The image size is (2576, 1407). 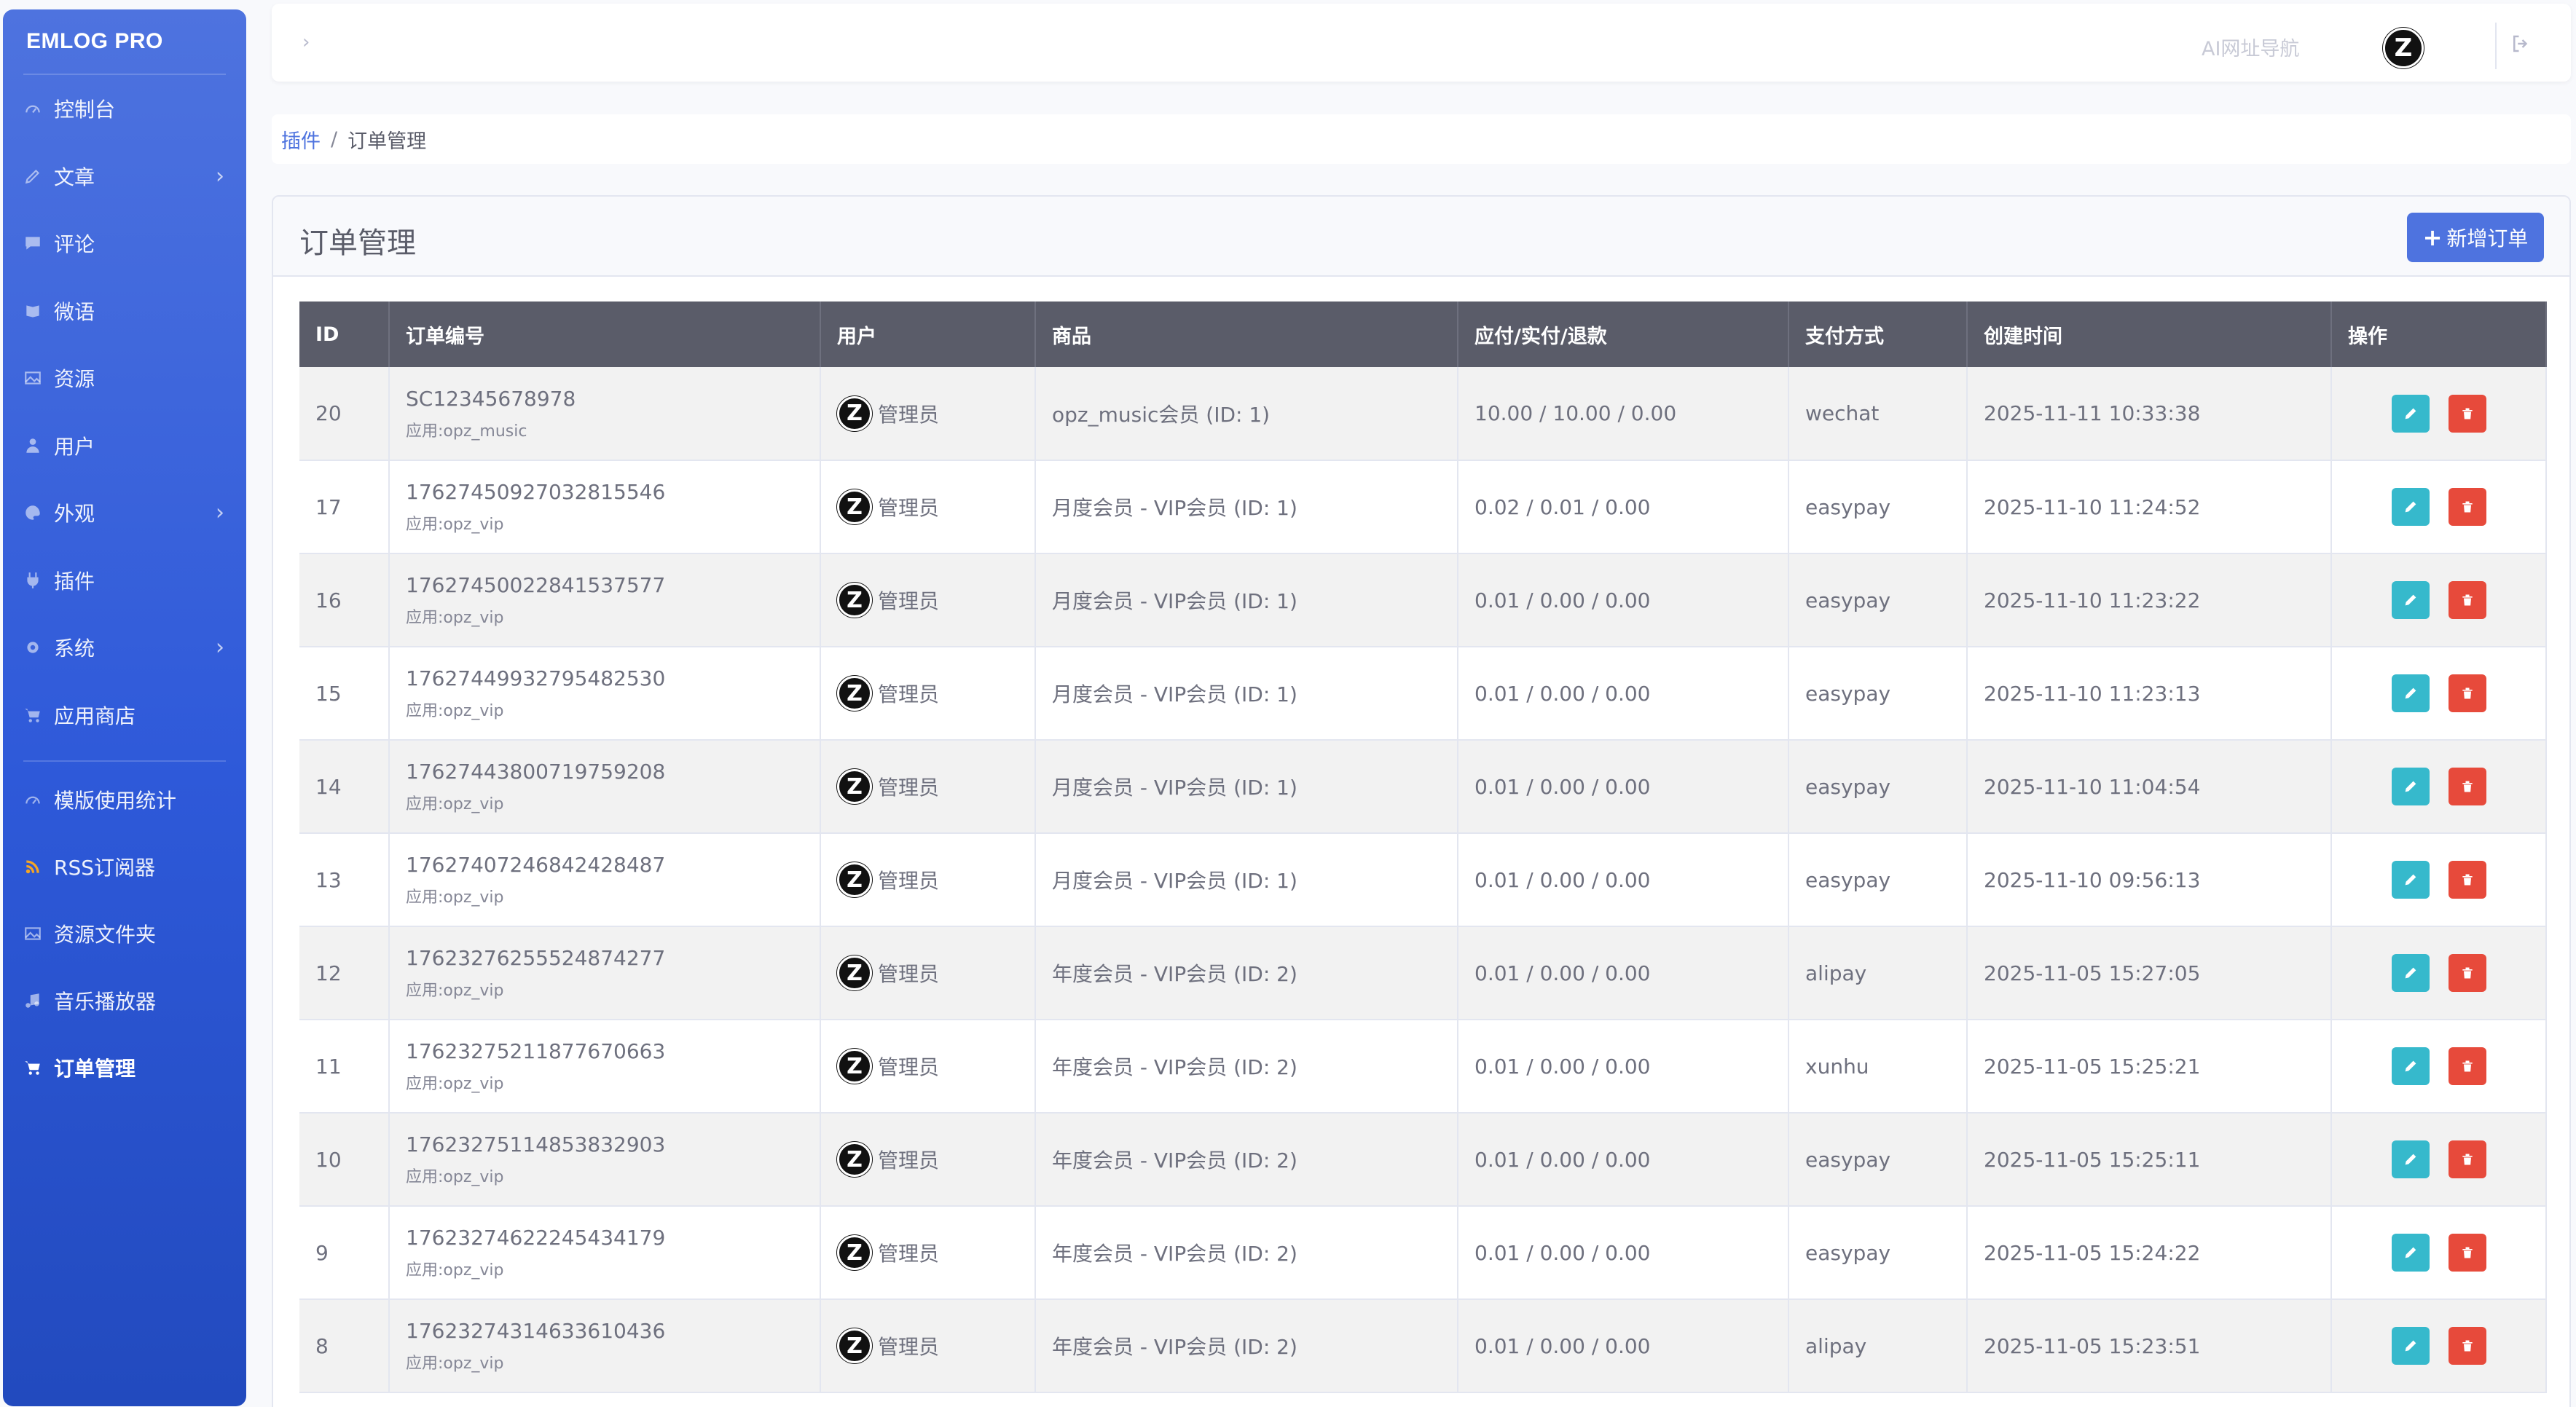 What do you see at coordinates (124, 446) in the screenshot?
I see `sidebar-item-users: 用户` at bounding box center [124, 446].